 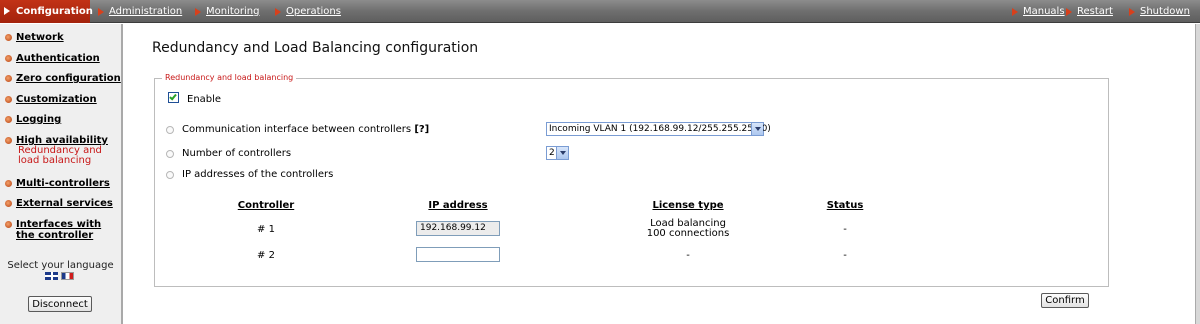 I want to click on row1-license-line2: 100 connections, so click(x=688, y=233).